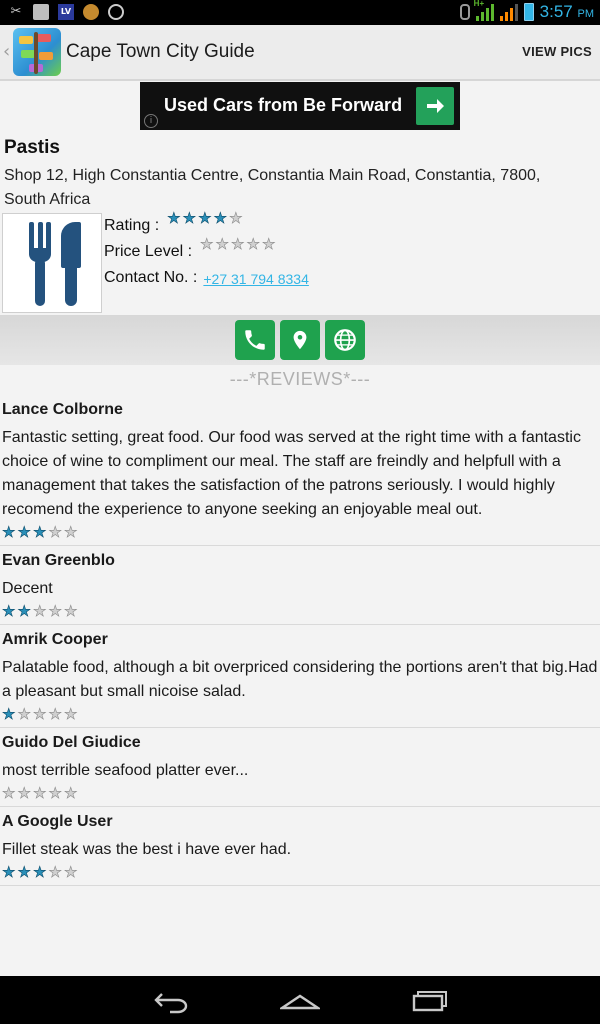 The image size is (600, 1024). I want to click on price-level-label: Price Level :, so click(148, 251).